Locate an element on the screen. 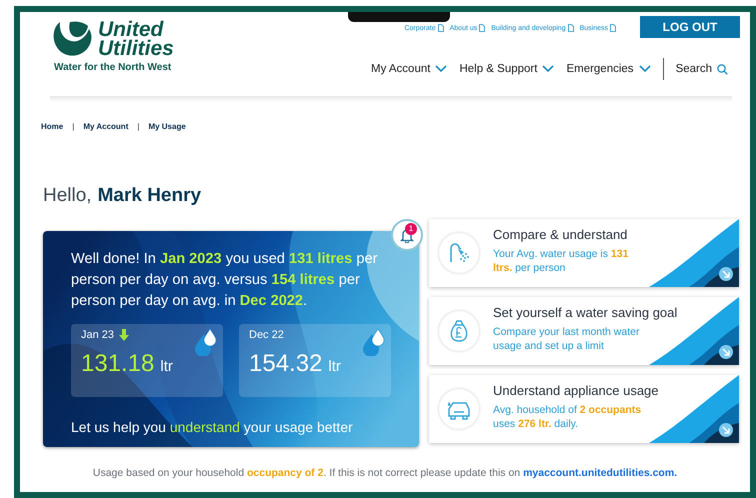  bell-icon is located at coordinates (407, 235).